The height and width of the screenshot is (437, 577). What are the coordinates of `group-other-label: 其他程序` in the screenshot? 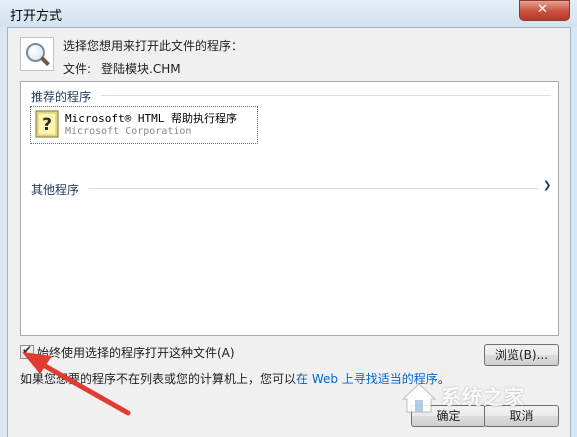 It's located at (55, 190).